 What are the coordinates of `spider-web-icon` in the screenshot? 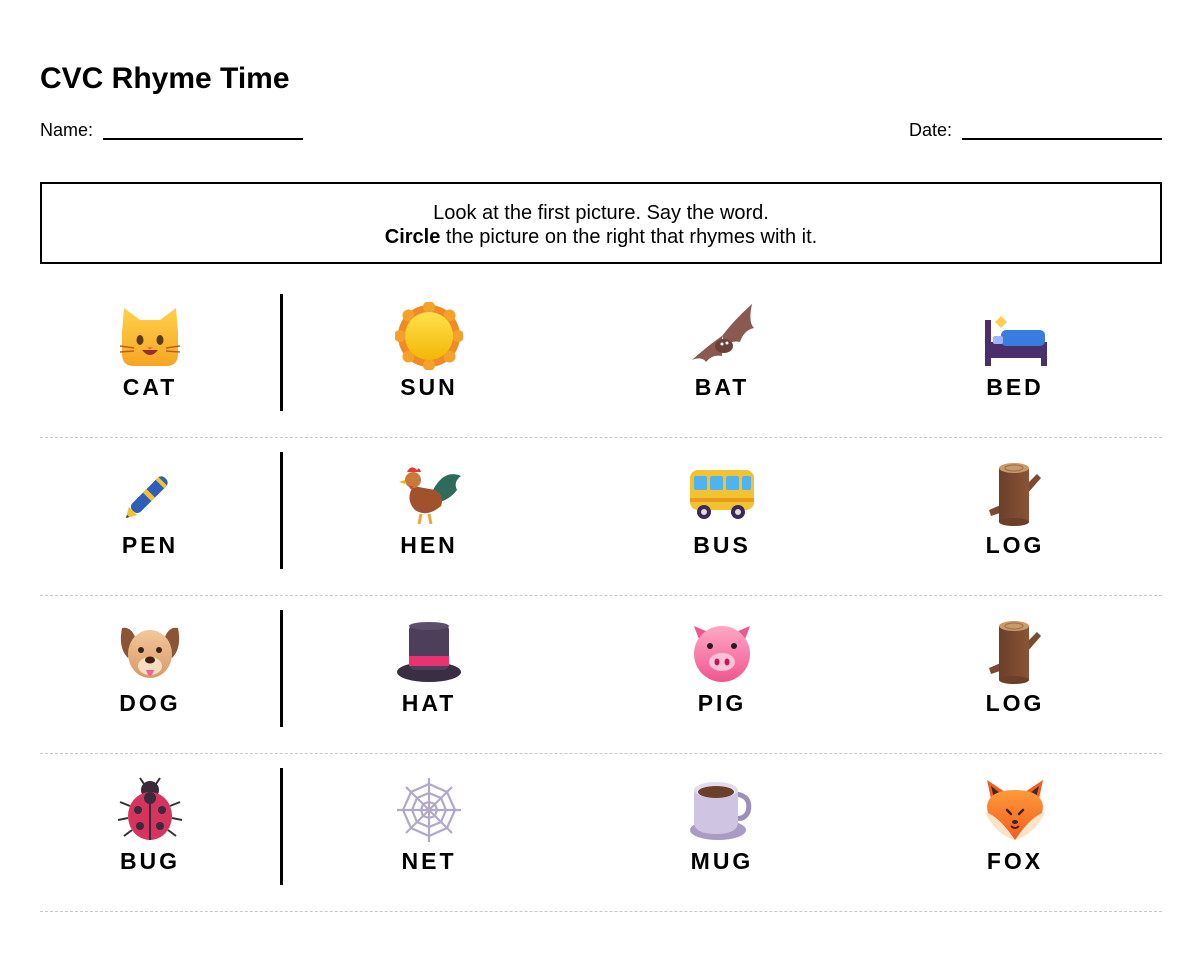 It's located at (429, 810).